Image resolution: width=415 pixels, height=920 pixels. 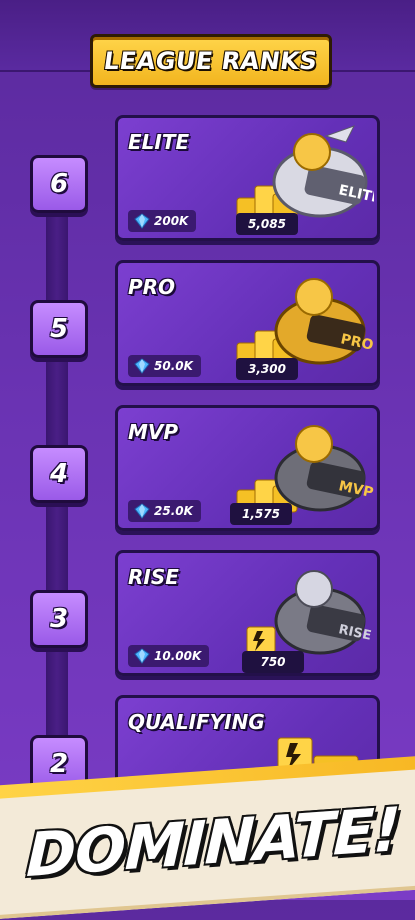 What do you see at coordinates (324, 321) in the screenshot?
I see `championship-ring-icon: PRO` at bounding box center [324, 321].